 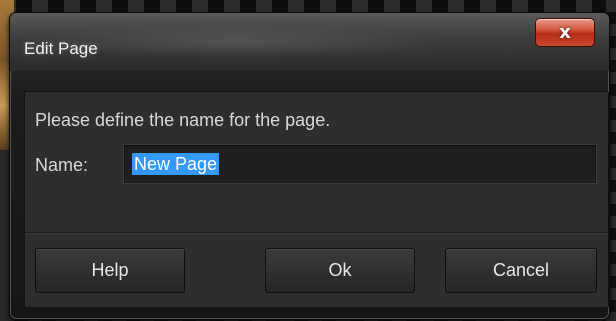 What do you see at coordinates (61, 48) in the screenshot?
I see `dialog-title: Edit Page` at bounding box center [61, 48].